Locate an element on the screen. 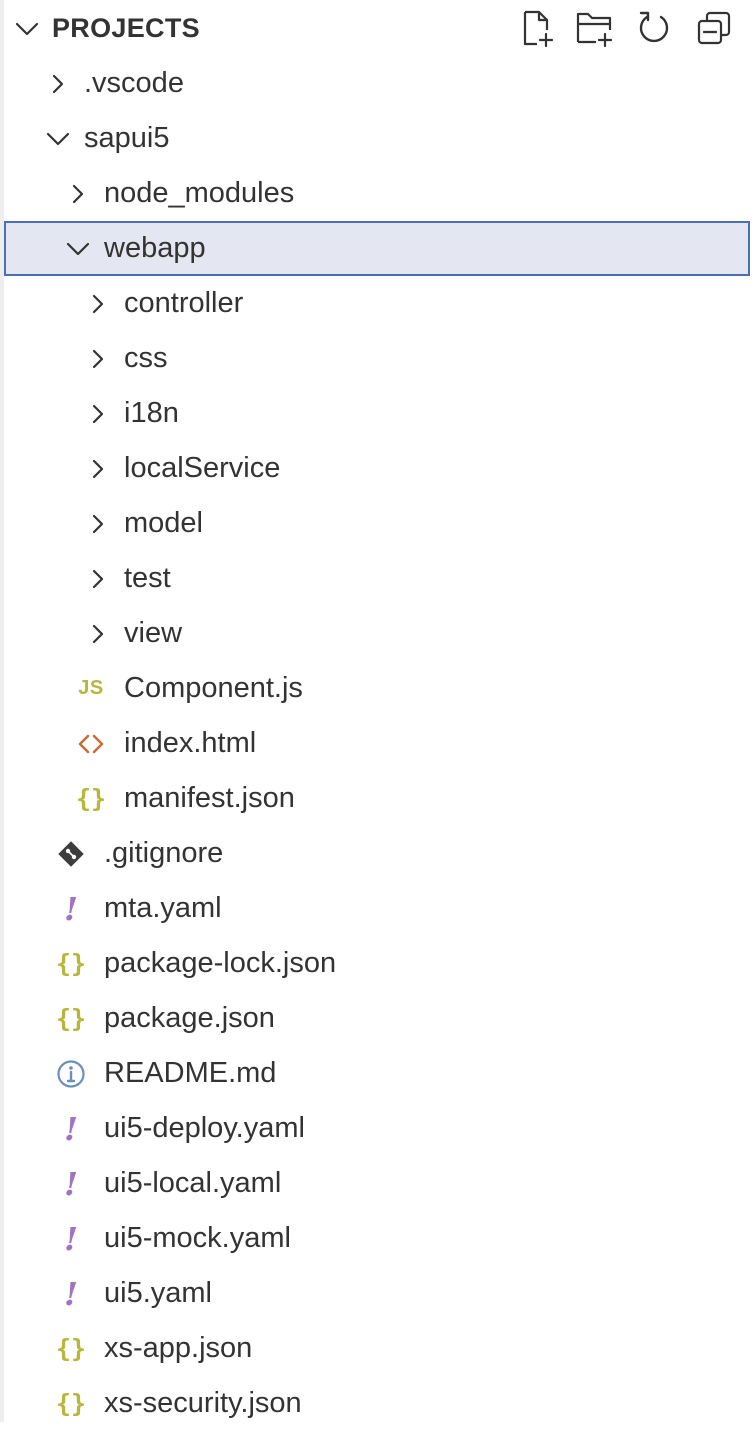 This screenshot has height=1431, width=754. tree-item-label: README.md is located at coordinates (190, 1073).